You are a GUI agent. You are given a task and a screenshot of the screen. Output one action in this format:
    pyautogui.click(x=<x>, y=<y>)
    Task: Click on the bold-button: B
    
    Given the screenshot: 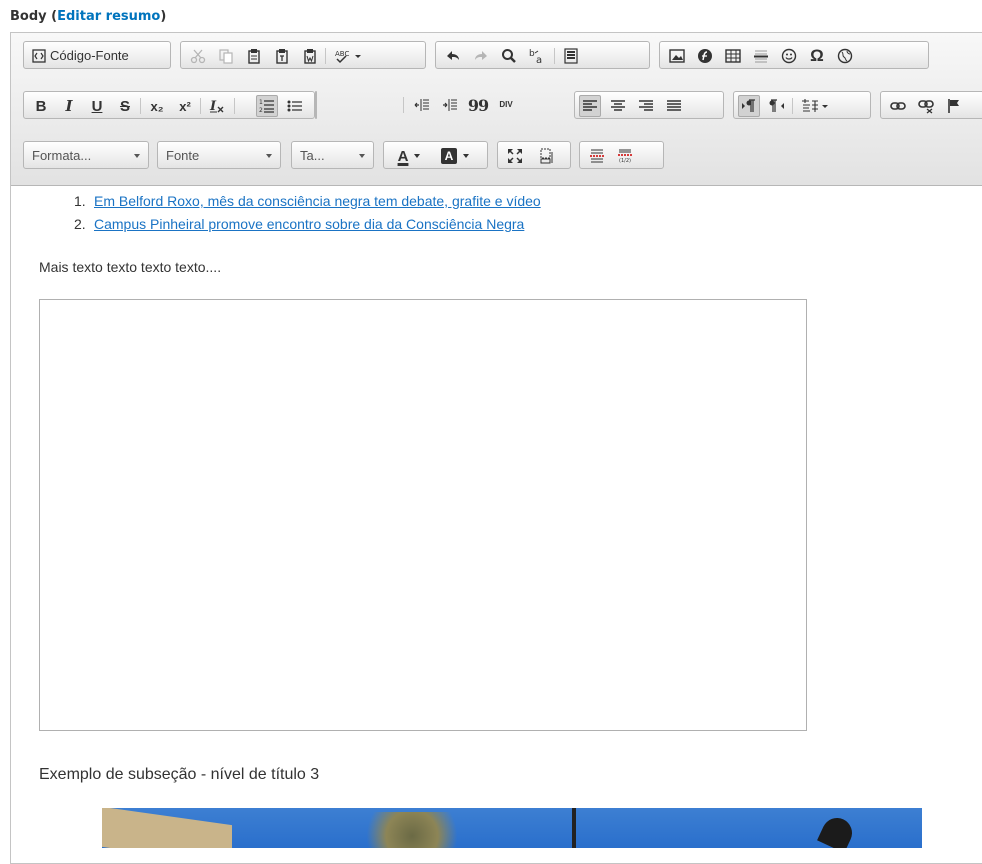 What is the action you would take?
    pyautogui.click(x=41, y=106)
    